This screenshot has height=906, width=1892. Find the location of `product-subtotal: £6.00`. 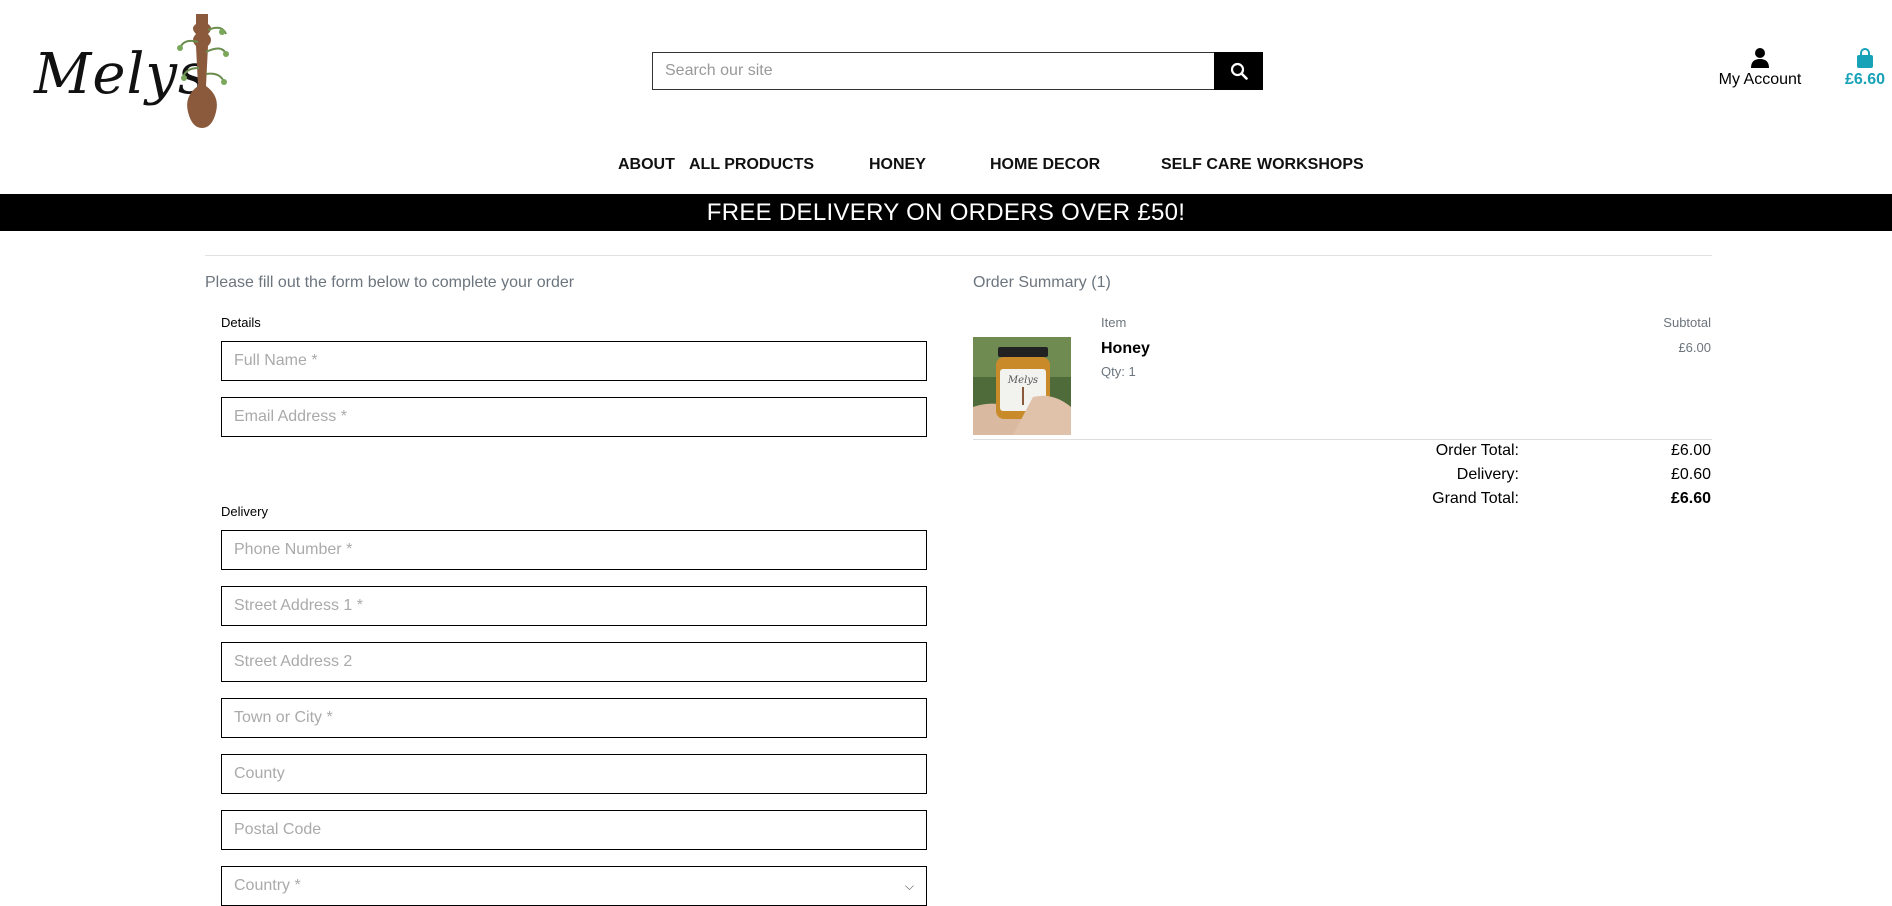

product-subtotal: £6.00 is located at coordinates (1694, 347).